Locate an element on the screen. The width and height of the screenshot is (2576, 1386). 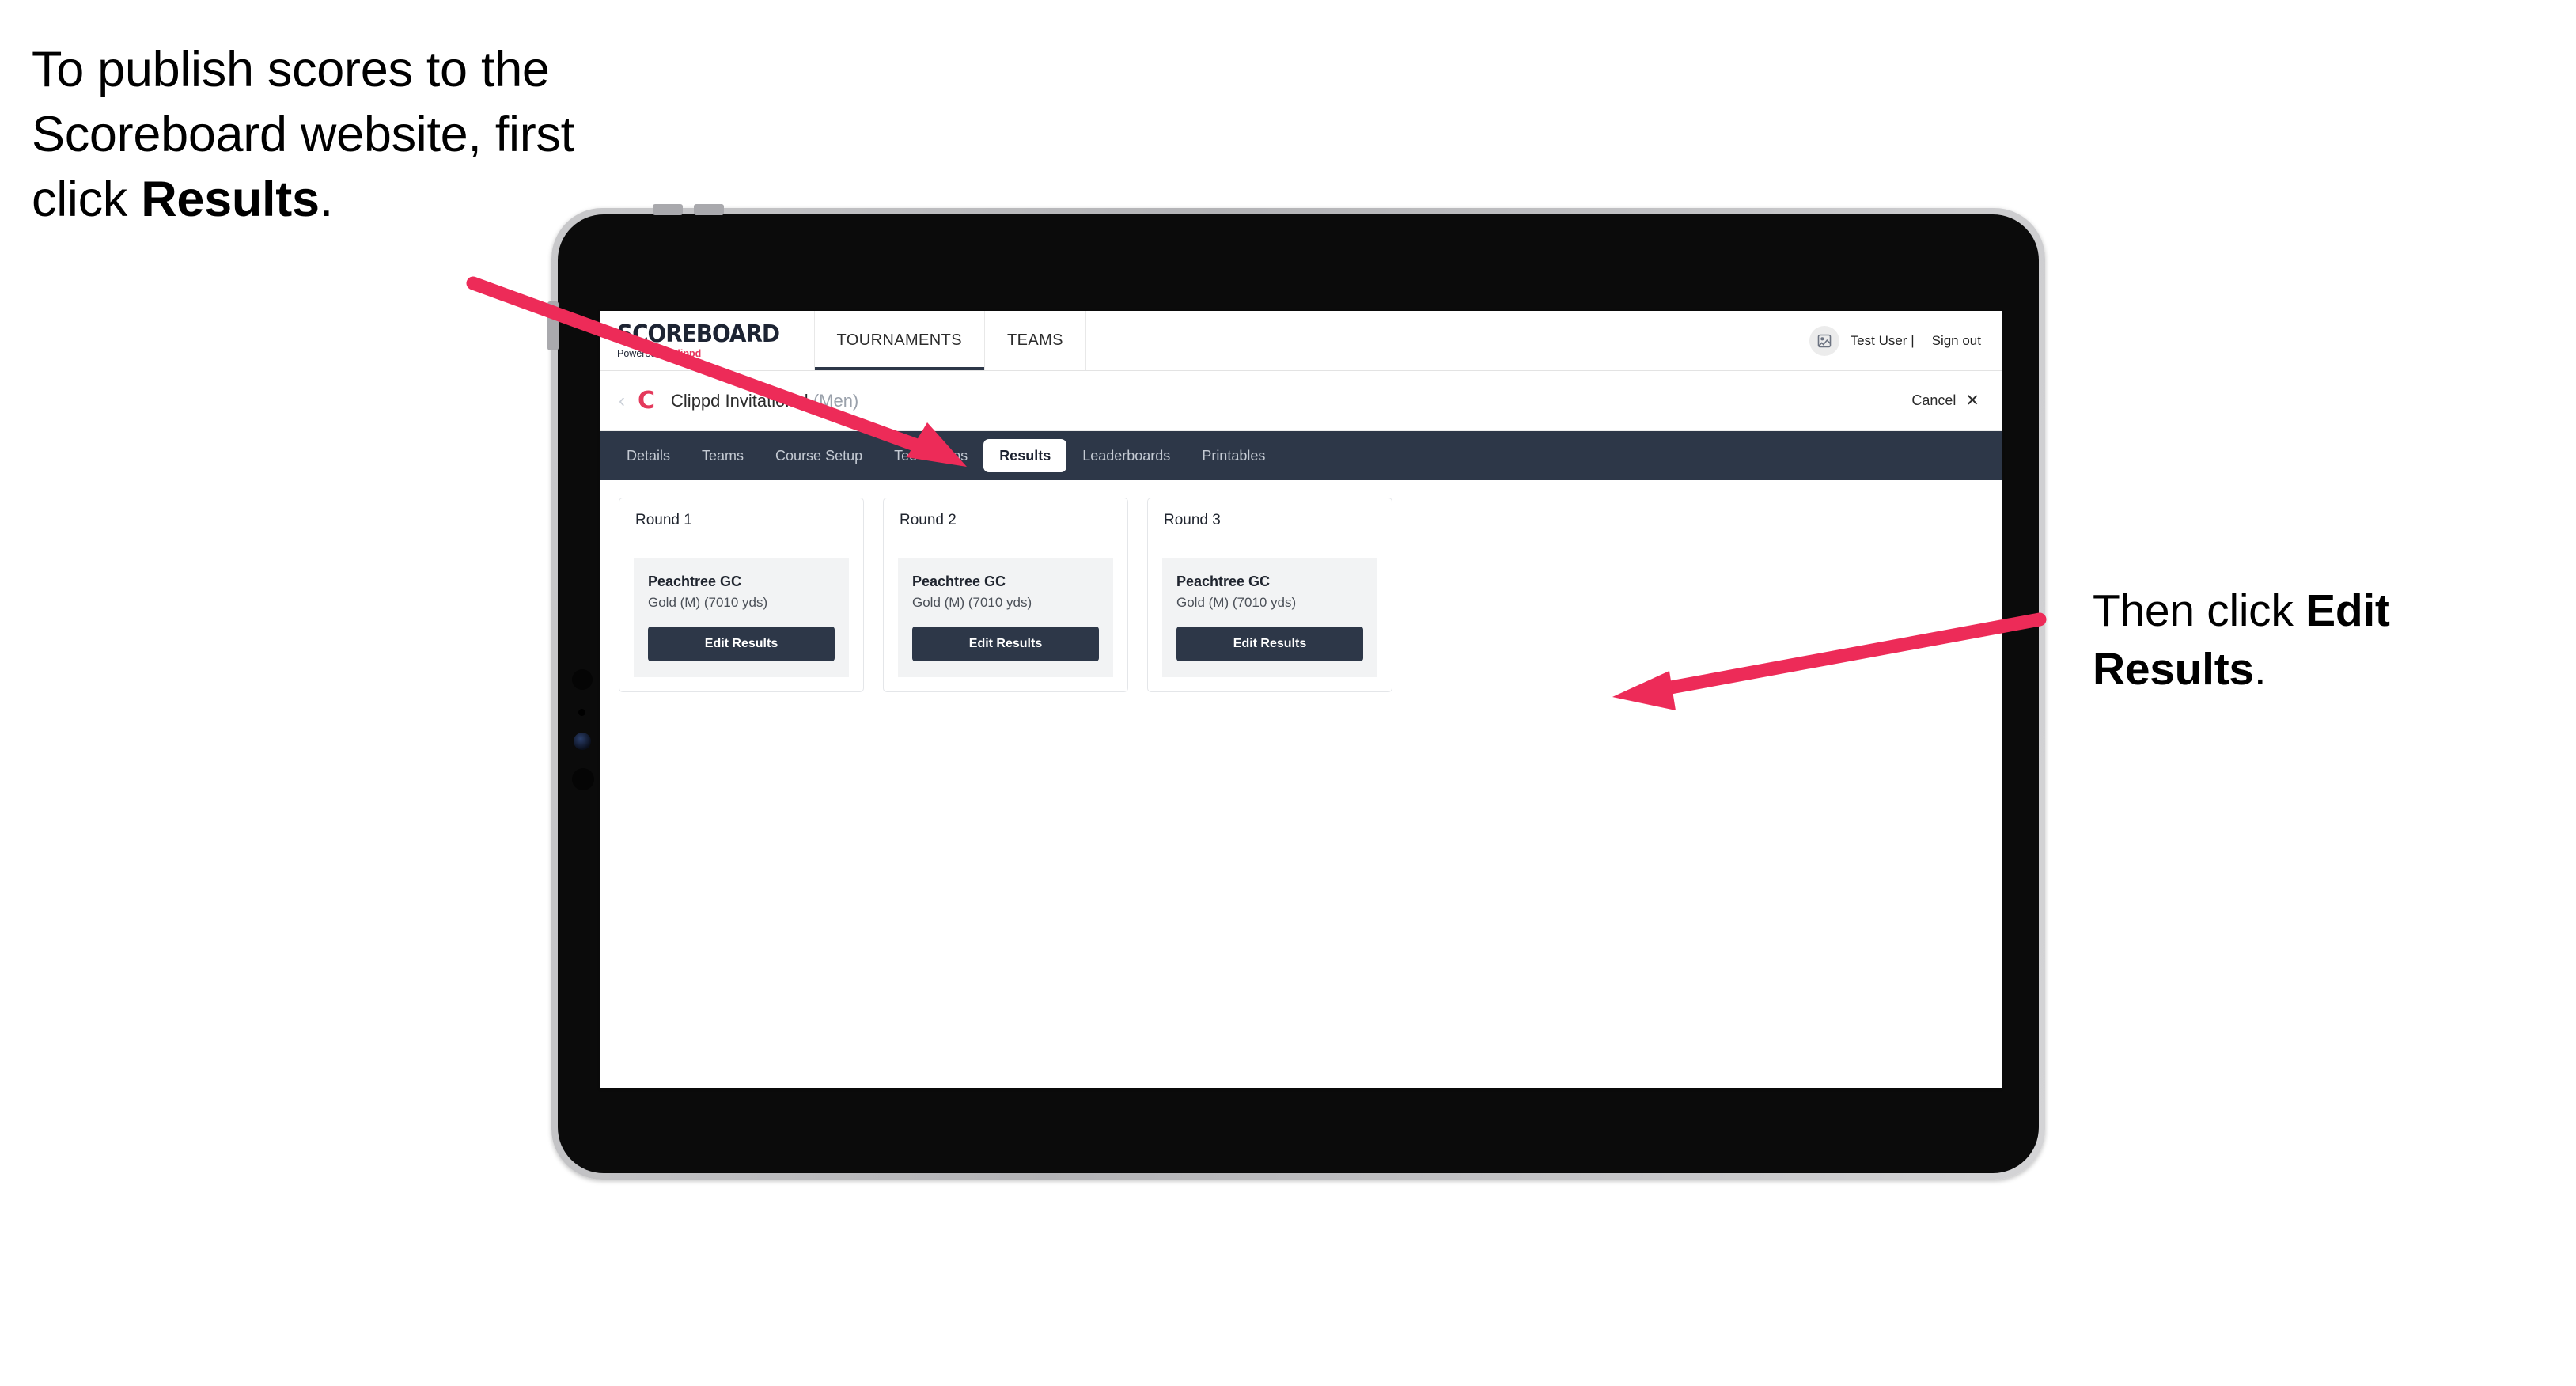
round-card-header: Round 1 is located at coordinates (741, 521).